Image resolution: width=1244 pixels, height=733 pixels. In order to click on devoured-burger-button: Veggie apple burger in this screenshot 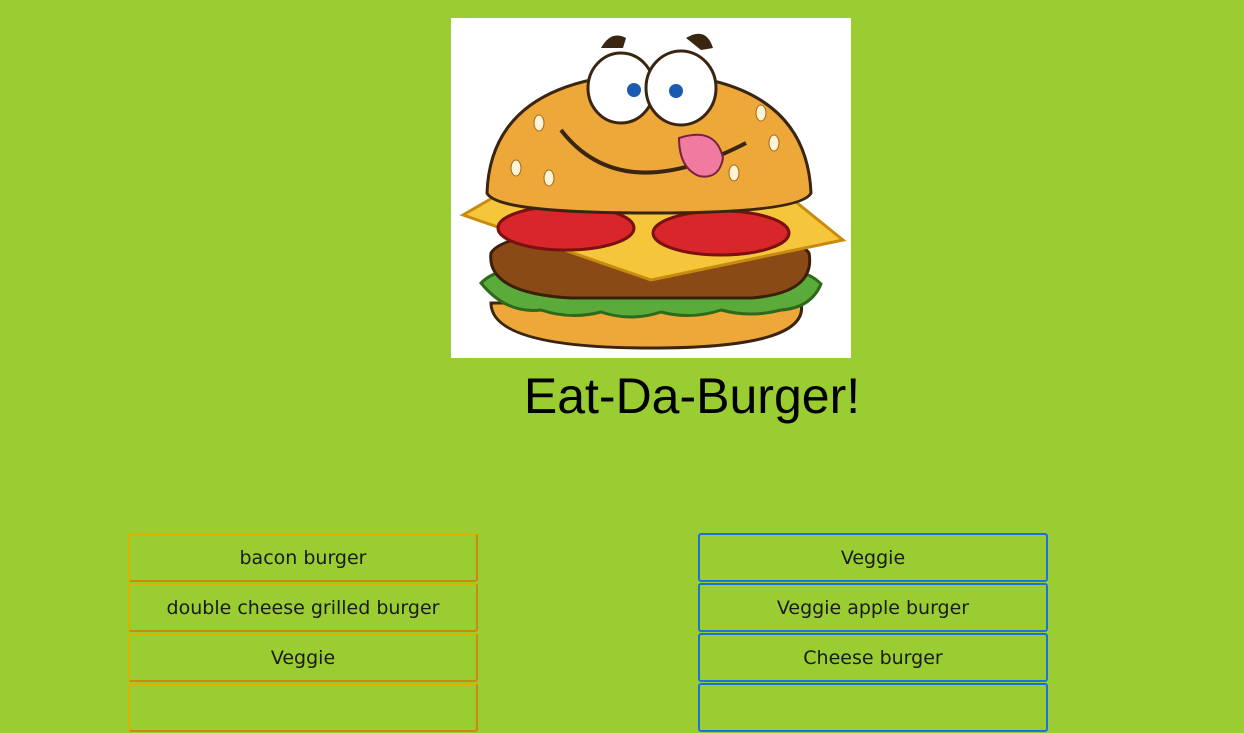, I will do `click(873, 607)`.